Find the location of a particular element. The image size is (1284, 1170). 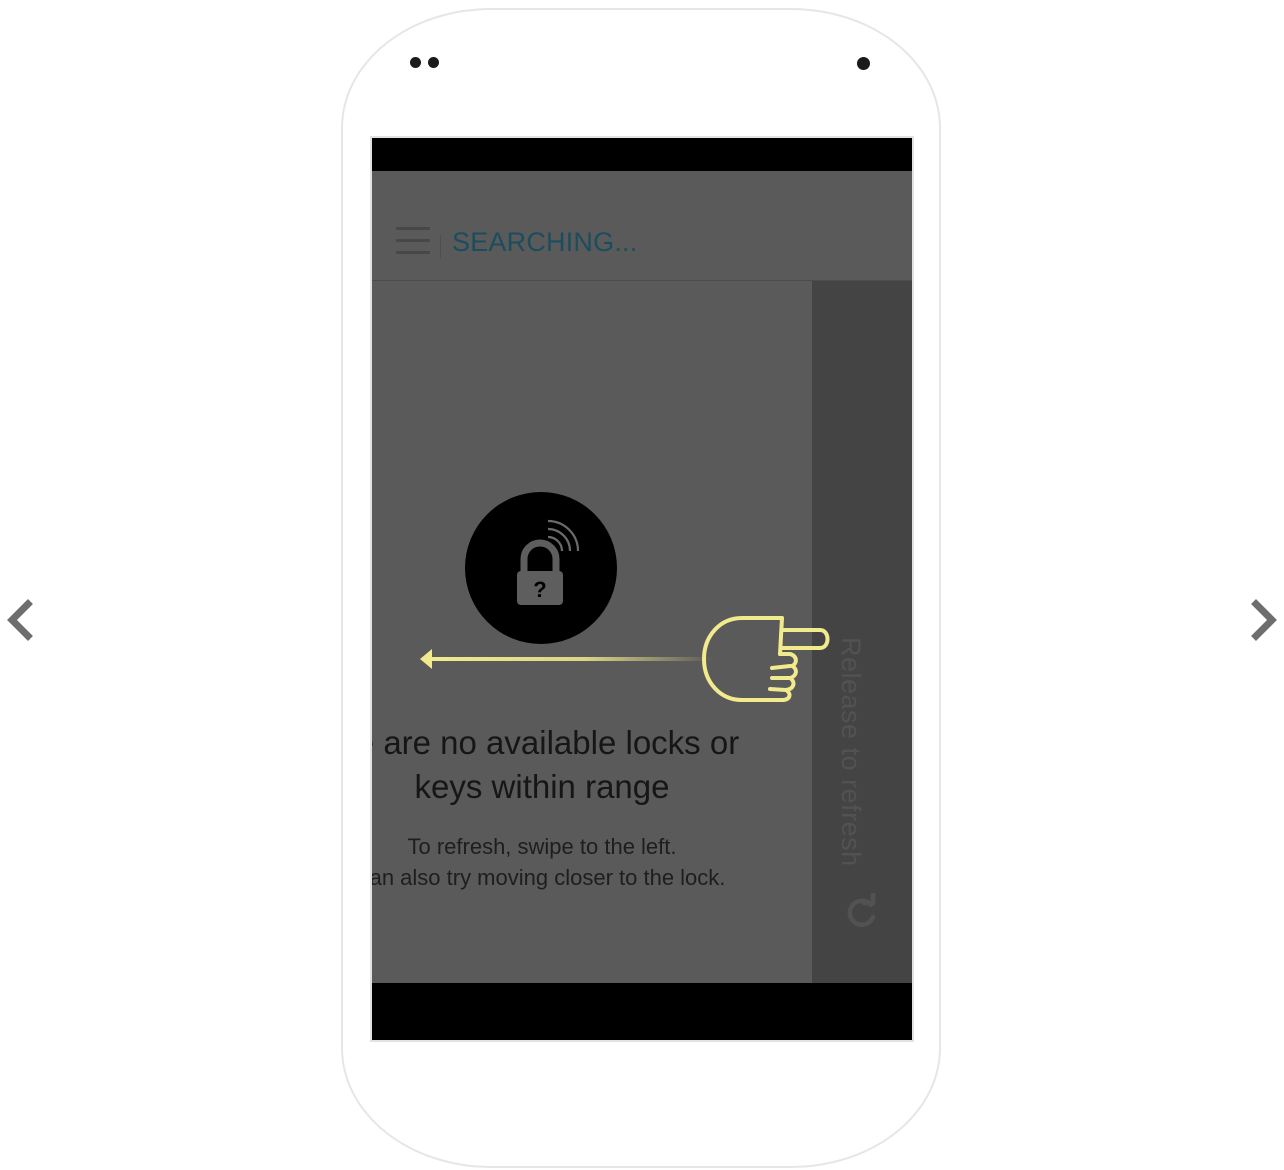

refresh-icon is located at coordinates (861, 910).